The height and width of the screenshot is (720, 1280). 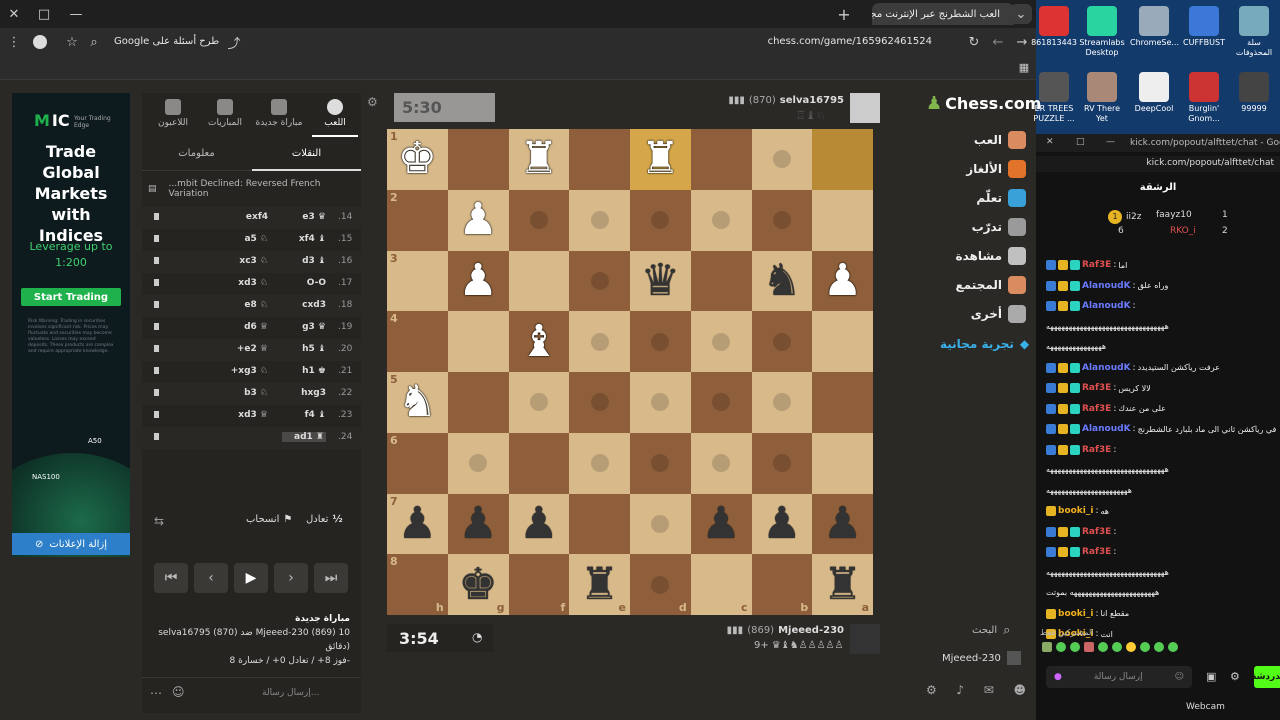 I want to click on black-move: e8 ♘, so click(x=240, y=305).